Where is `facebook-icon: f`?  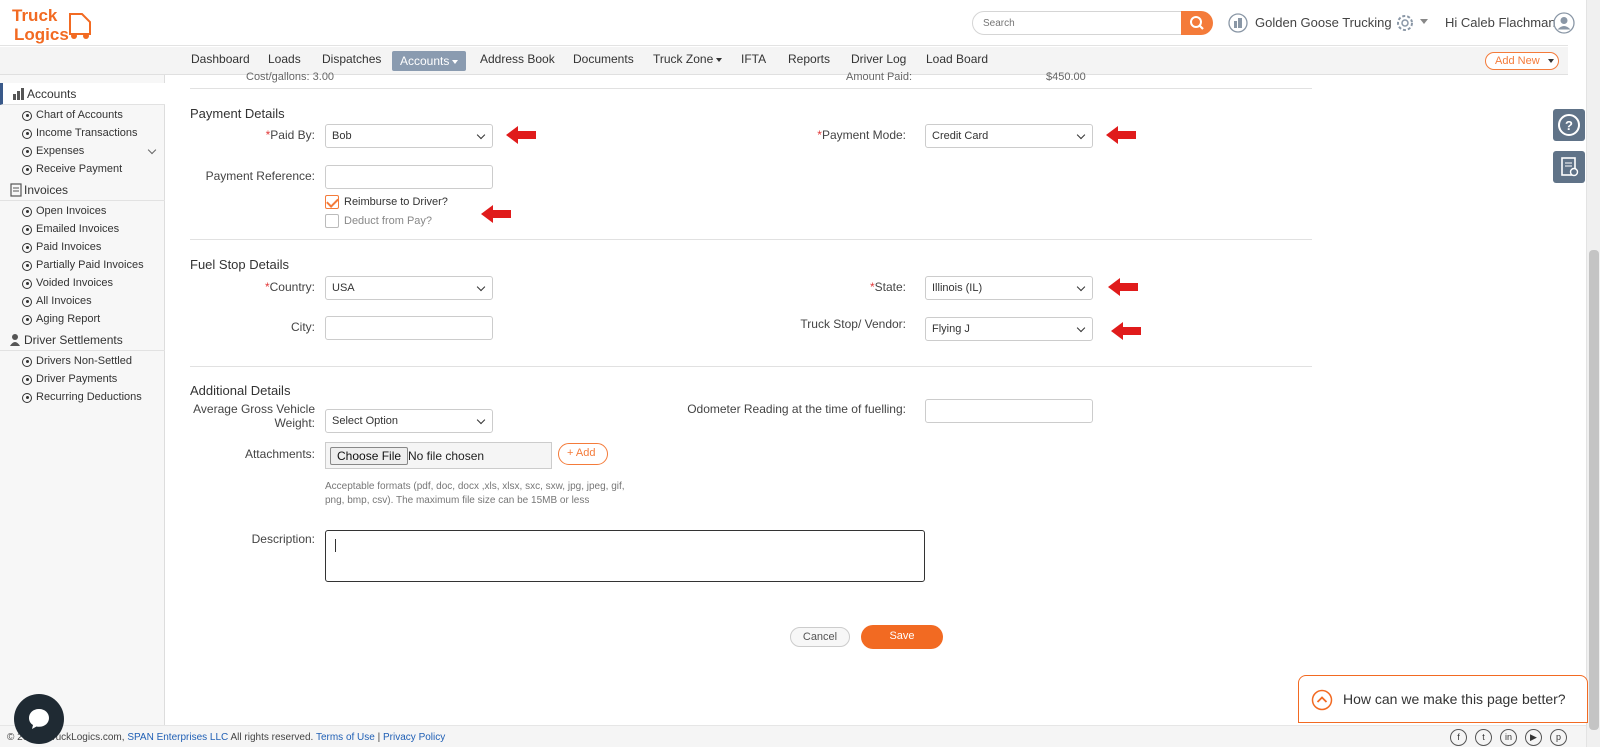 facebook-icon: f is located at coordinates (1458, 737).